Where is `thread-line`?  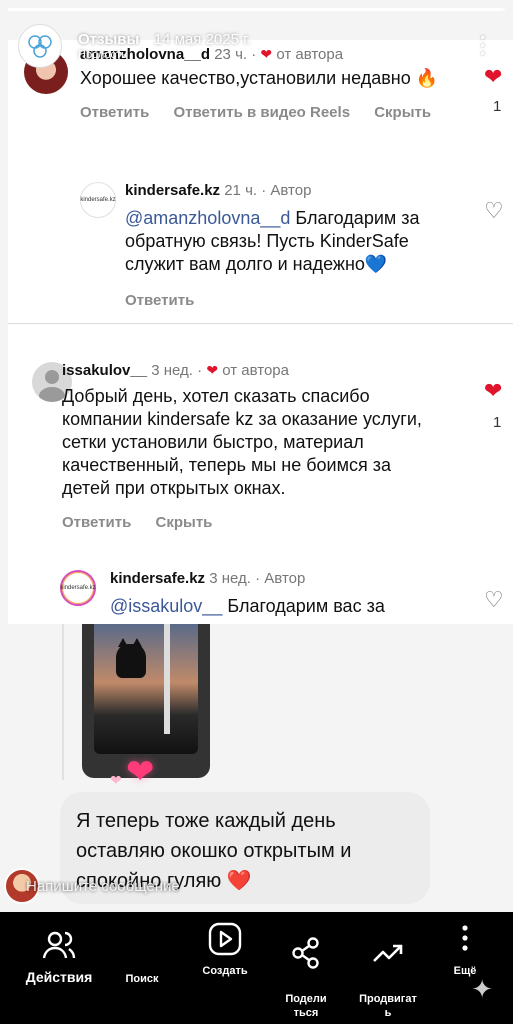
thread-line is located at coordinates (63, 702).